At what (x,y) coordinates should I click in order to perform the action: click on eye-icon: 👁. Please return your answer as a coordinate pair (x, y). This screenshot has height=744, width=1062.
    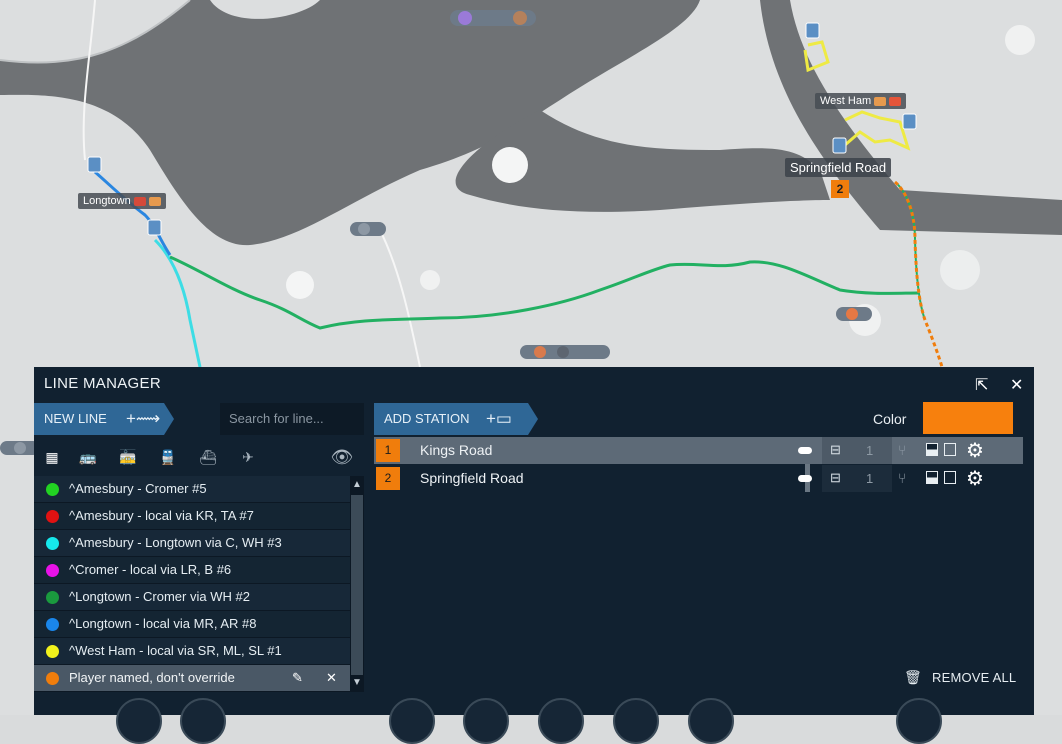
    Looking at the image, I should click on (342, 457).